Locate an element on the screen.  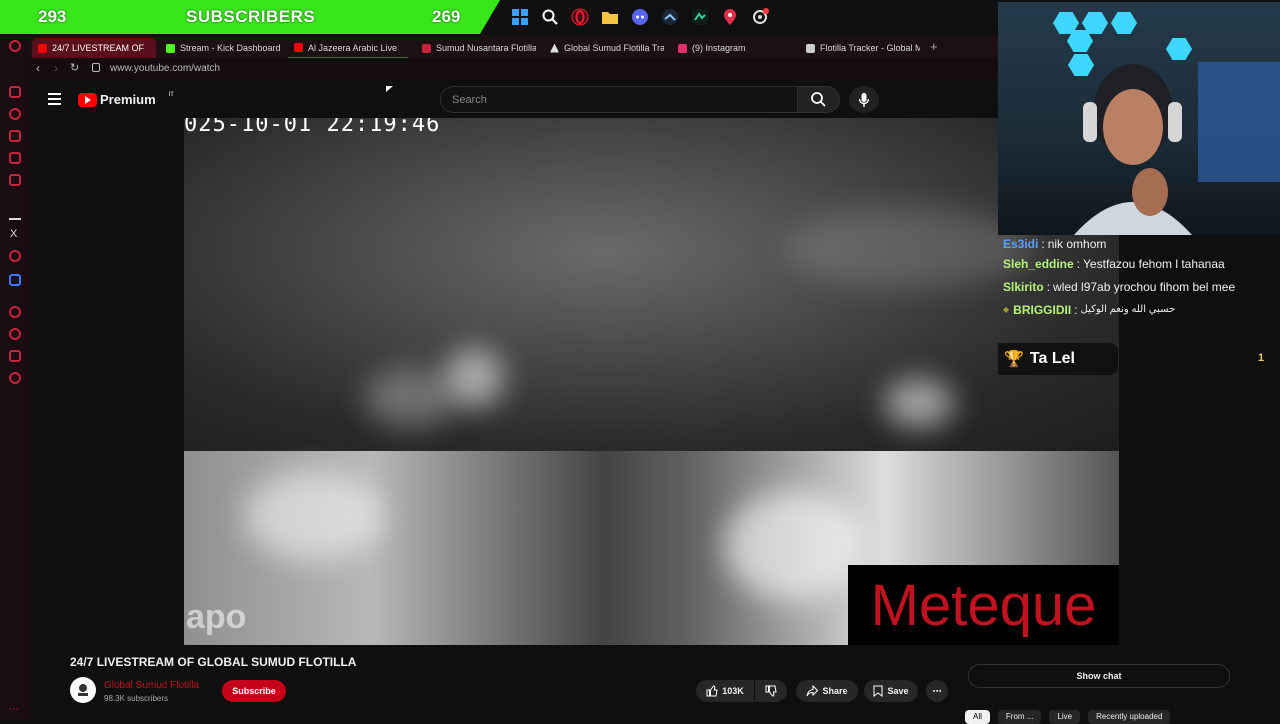
tab-kick-dashboard: Stream - Kick Dashboard is located at coordinates (220, 48).